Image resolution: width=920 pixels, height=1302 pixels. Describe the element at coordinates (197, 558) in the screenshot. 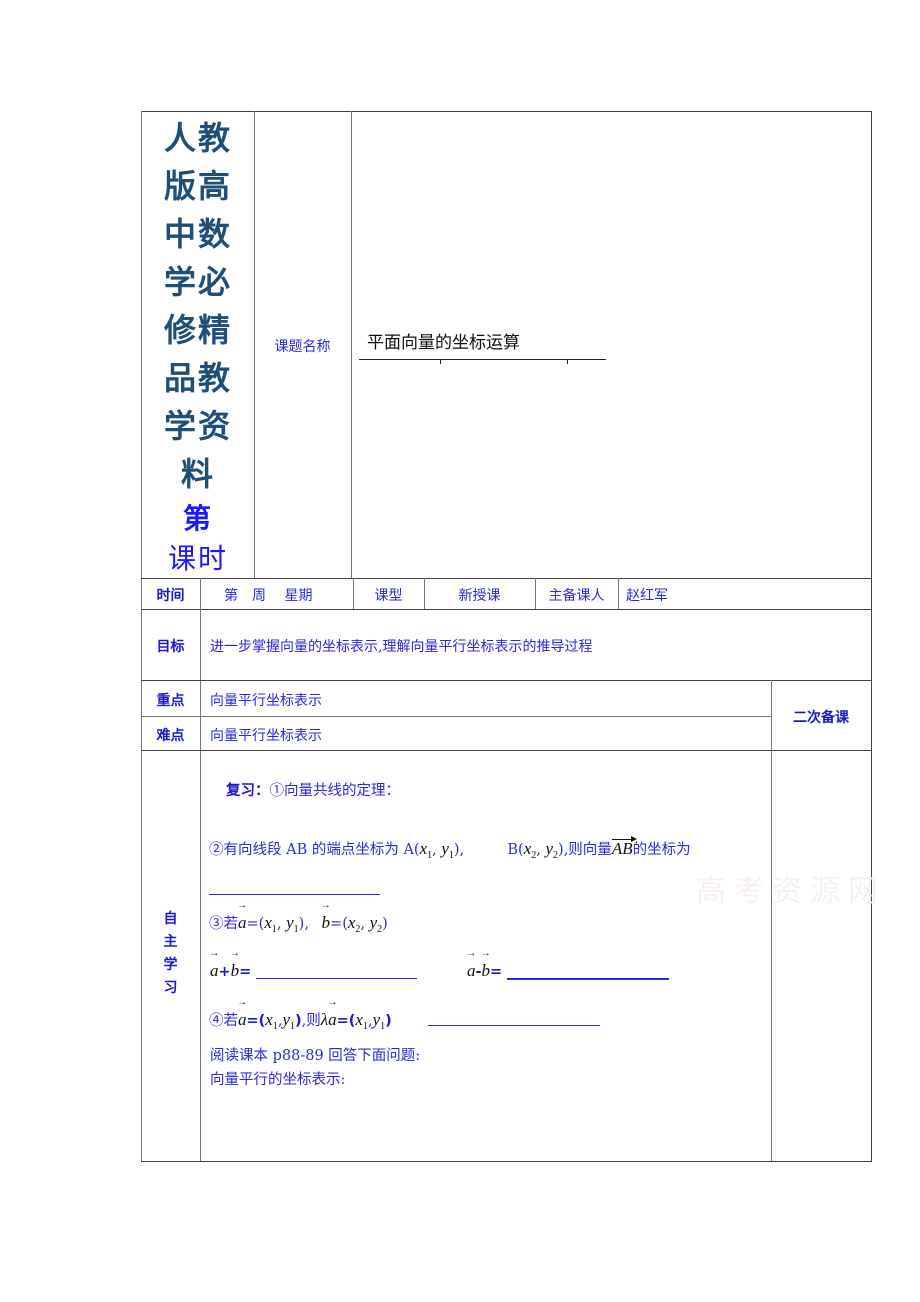

I see `period-suffix: 课时` at that location.